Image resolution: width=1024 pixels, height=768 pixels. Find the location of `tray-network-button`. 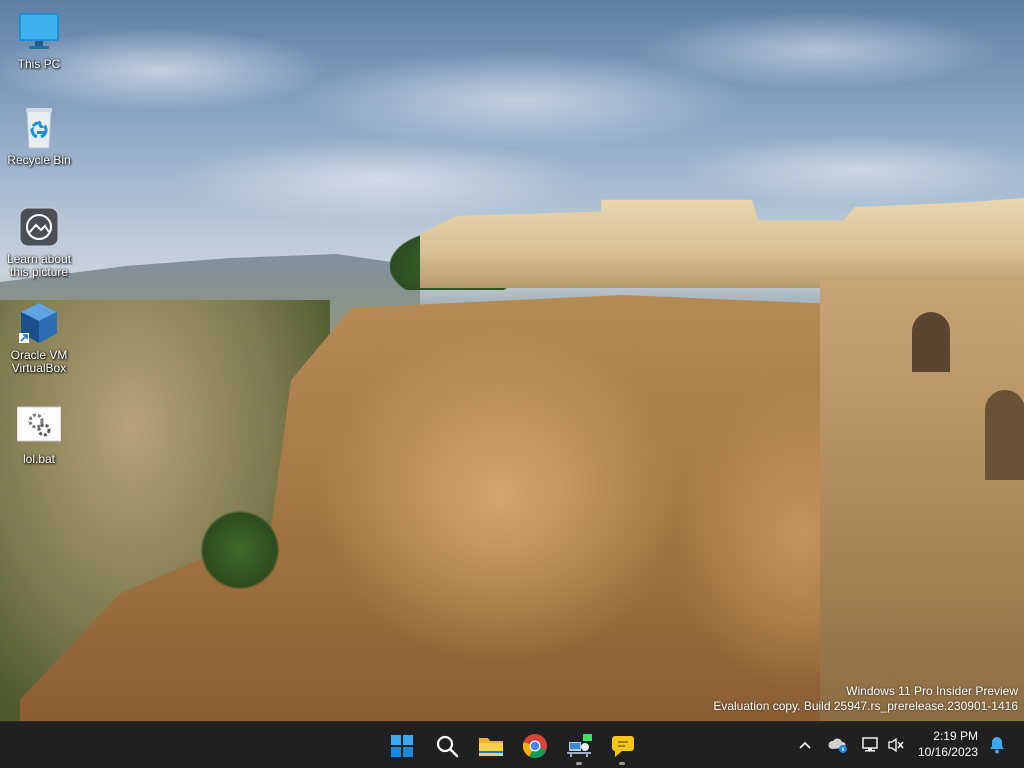

tray-network-button is located at coordinates (870, 745).